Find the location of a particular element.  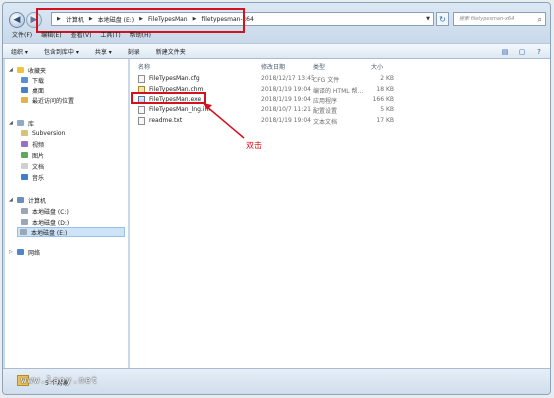

search-input: 搜索 filetypesman-x64 ⌕ is located at coordinates (499, 19).